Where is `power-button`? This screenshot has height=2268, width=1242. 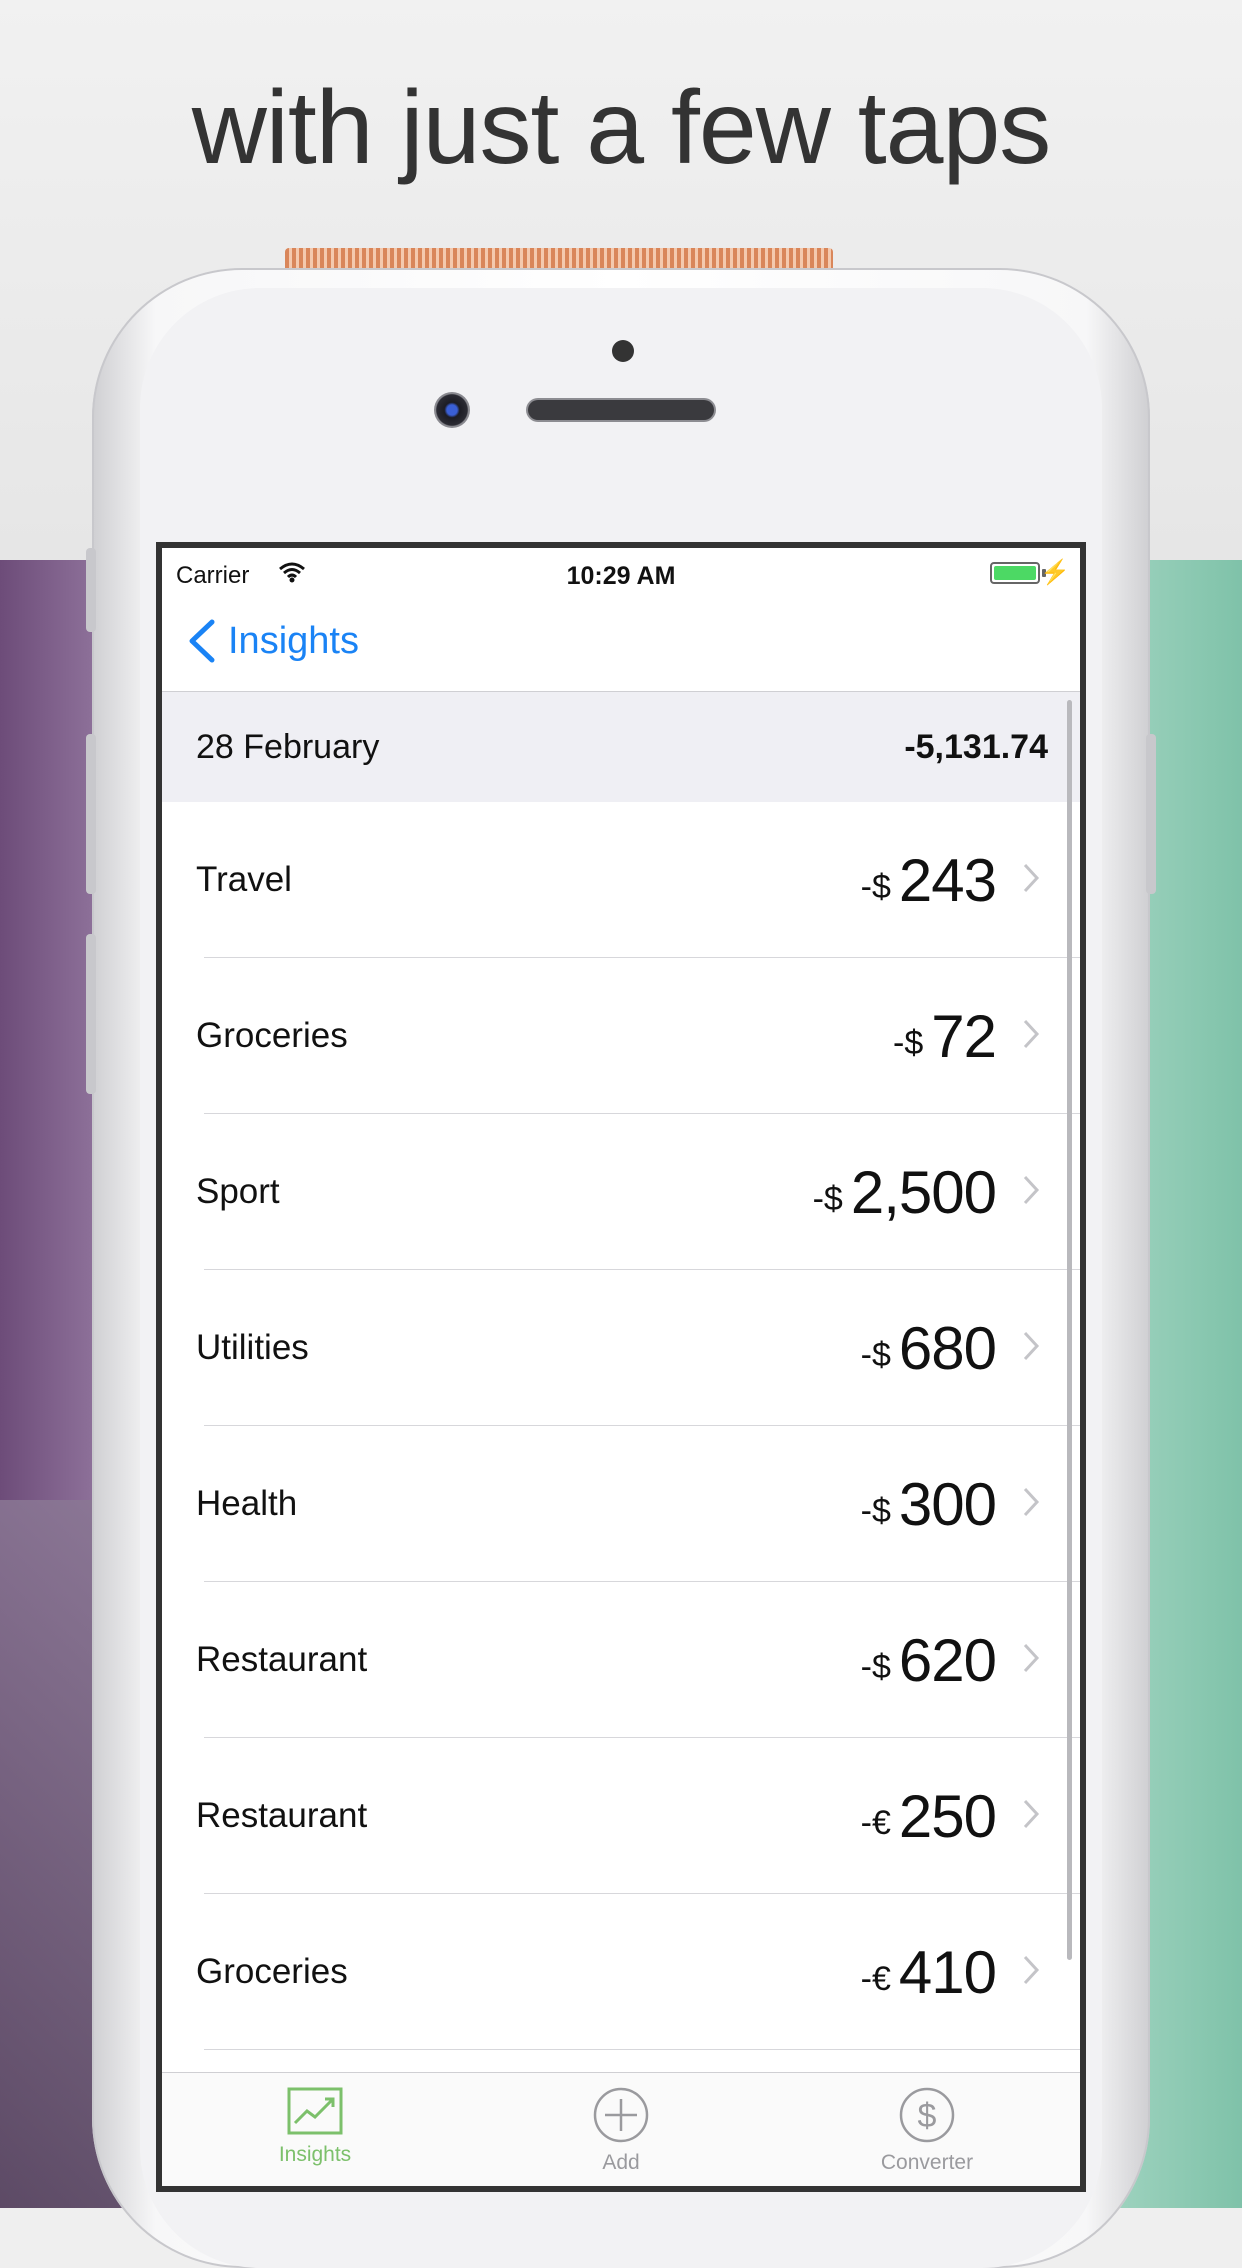
power-button is located at coordinates (1151, 814).